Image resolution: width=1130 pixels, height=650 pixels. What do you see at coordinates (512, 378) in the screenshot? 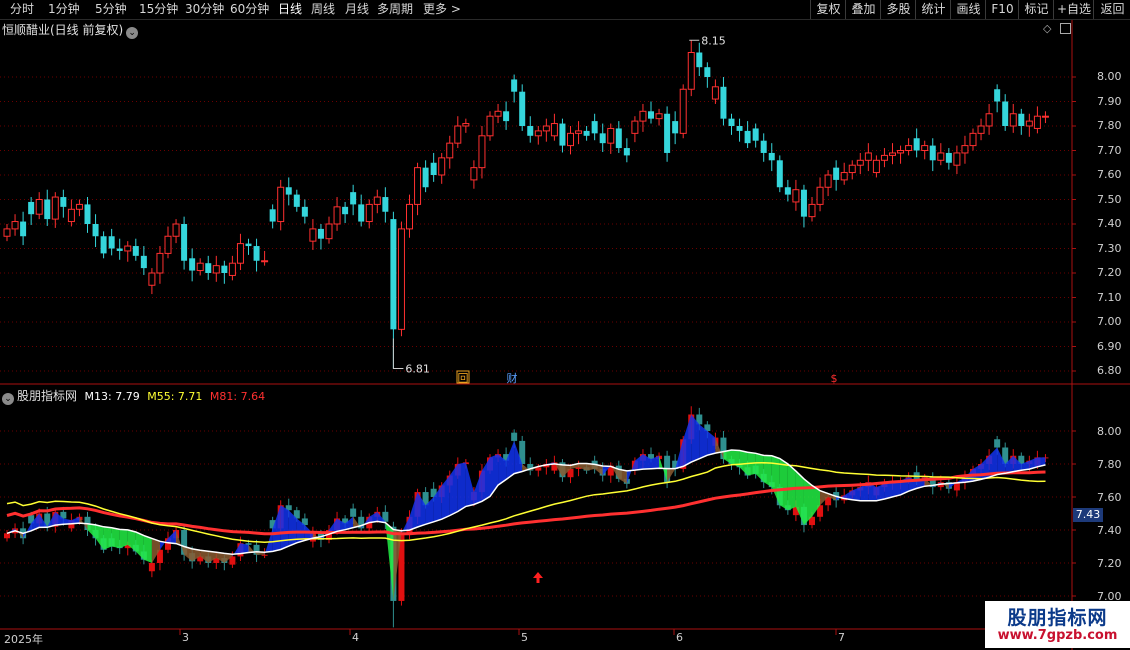
I see `event-marker: 财` at bounding box center [512, 378].